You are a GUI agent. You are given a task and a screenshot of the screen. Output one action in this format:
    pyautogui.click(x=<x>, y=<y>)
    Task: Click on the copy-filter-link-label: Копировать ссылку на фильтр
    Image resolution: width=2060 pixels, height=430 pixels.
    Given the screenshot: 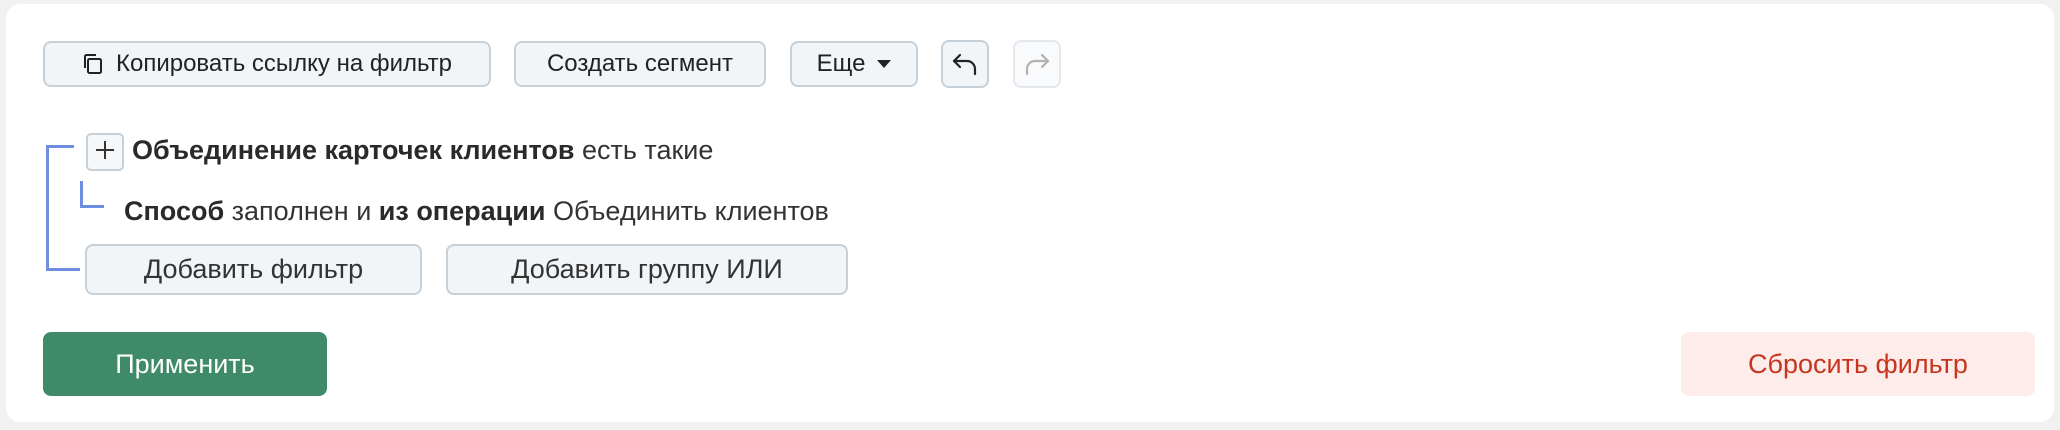 What is the action you would take?
    pyautogui.click(x=284, y=63)
    